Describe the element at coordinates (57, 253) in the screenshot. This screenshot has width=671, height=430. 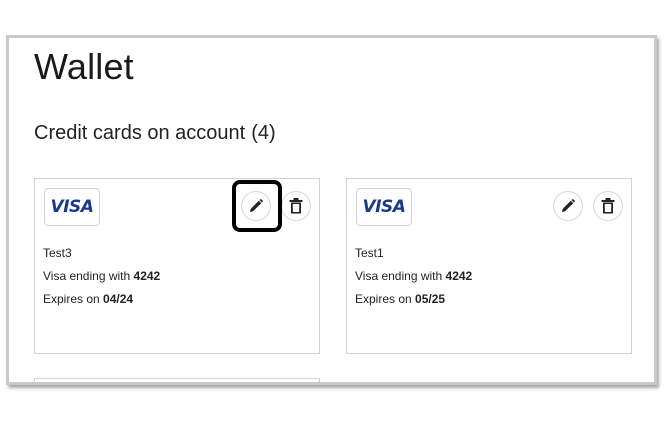
I see `card-nickname: Test3` at that location.